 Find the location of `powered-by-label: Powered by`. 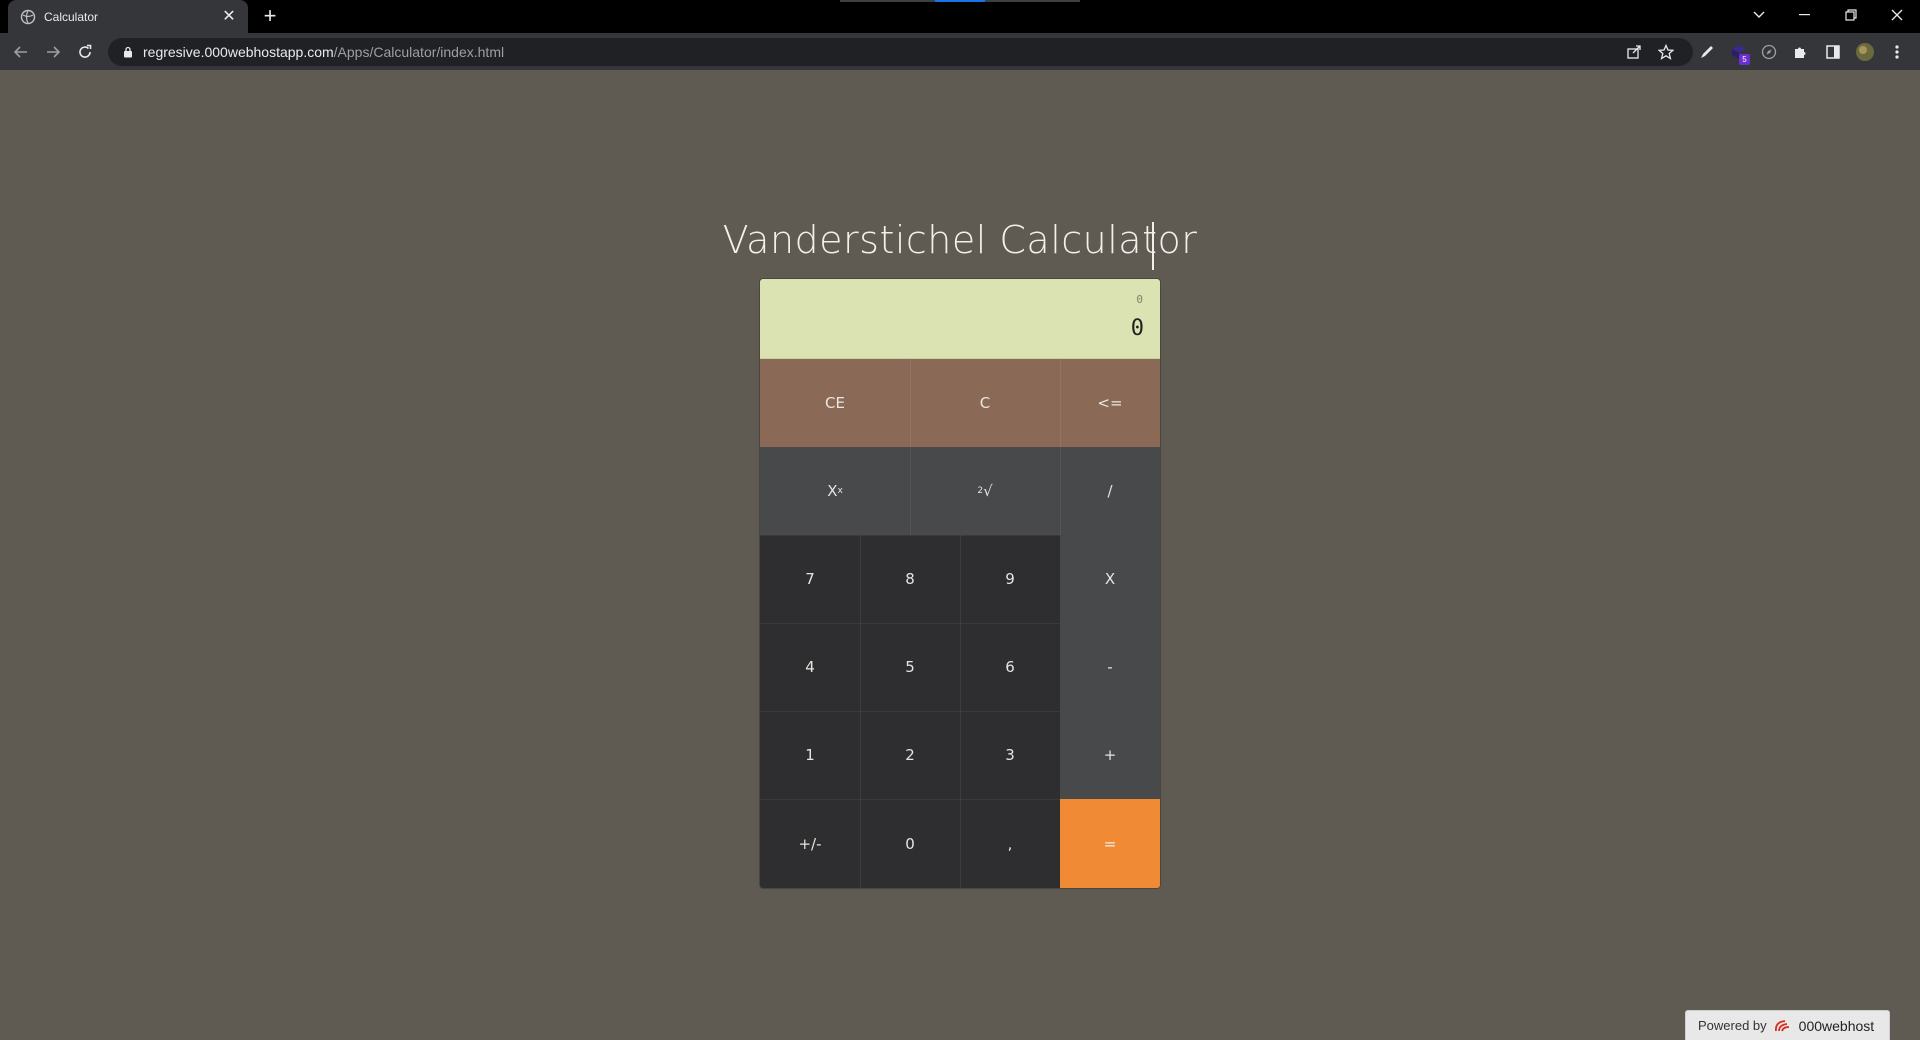

powered-by-label: Powered by is located at coordinates (1732, 1025).